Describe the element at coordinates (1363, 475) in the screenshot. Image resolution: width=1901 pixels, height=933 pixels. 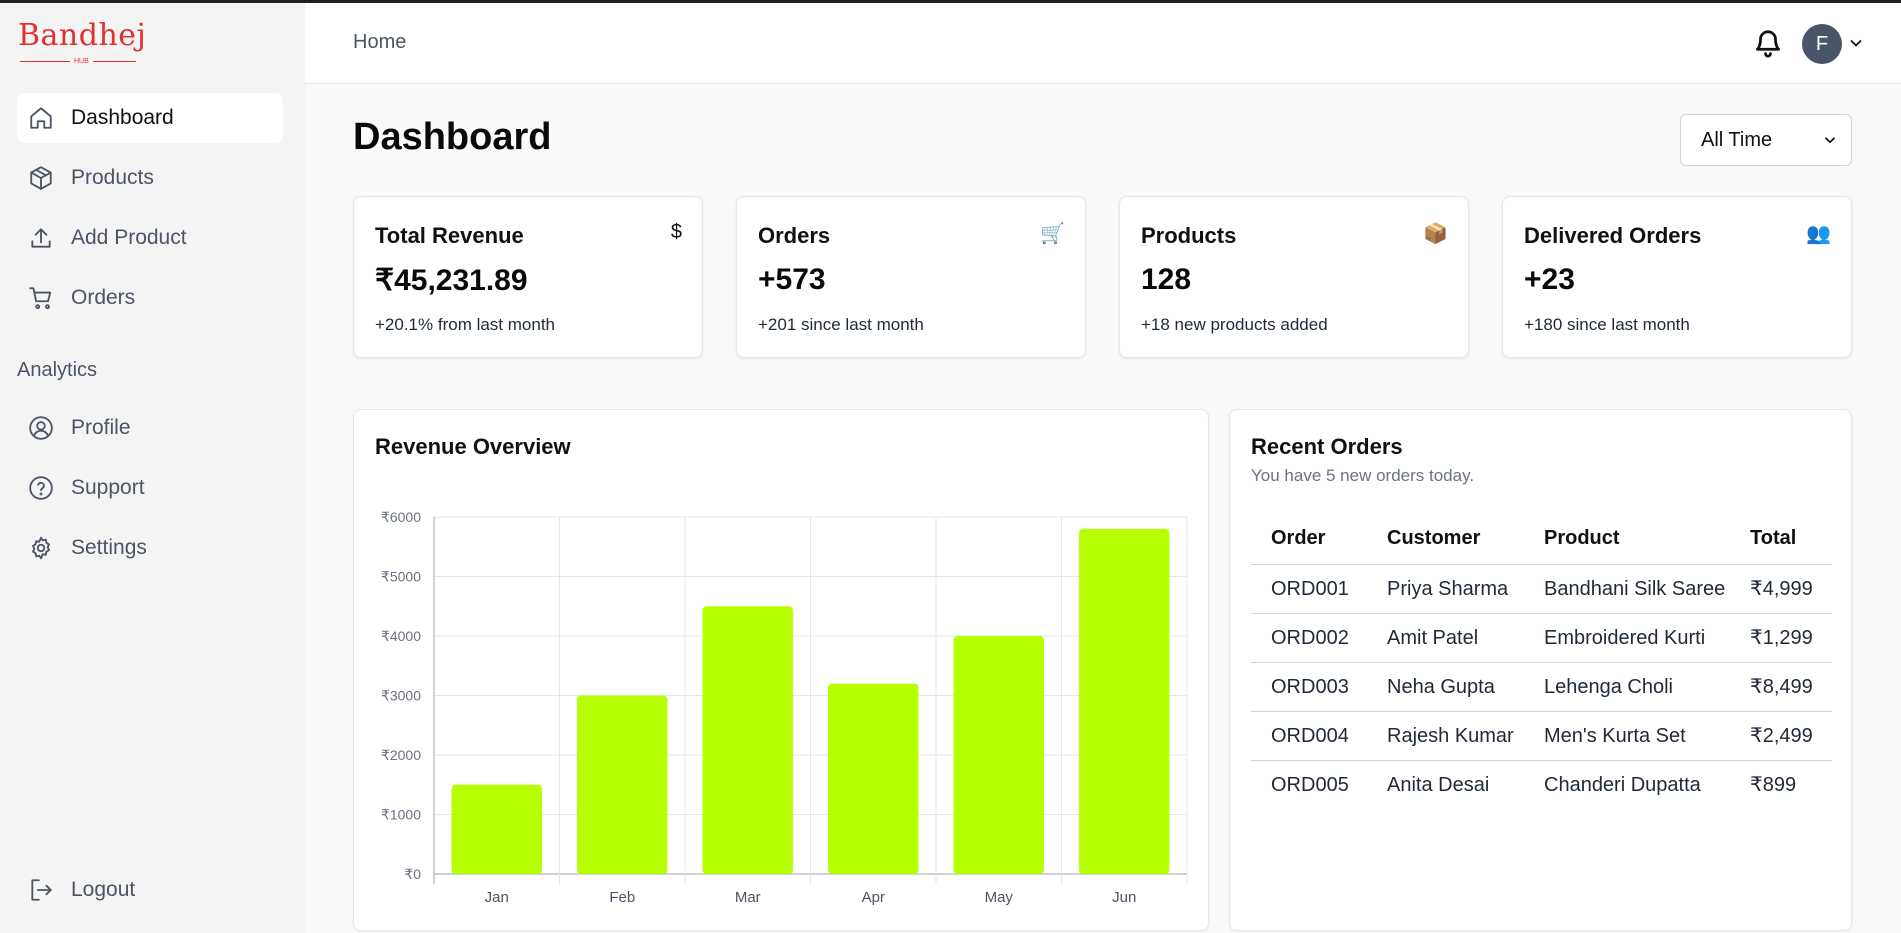
I see `recent-orders-subtitle: You have 5 new orders today.` at that location.